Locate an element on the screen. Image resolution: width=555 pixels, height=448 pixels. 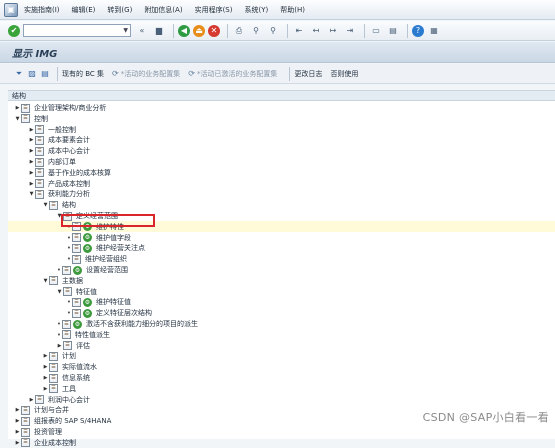
image-icon: ▨ is located at coordinates (32, 74).